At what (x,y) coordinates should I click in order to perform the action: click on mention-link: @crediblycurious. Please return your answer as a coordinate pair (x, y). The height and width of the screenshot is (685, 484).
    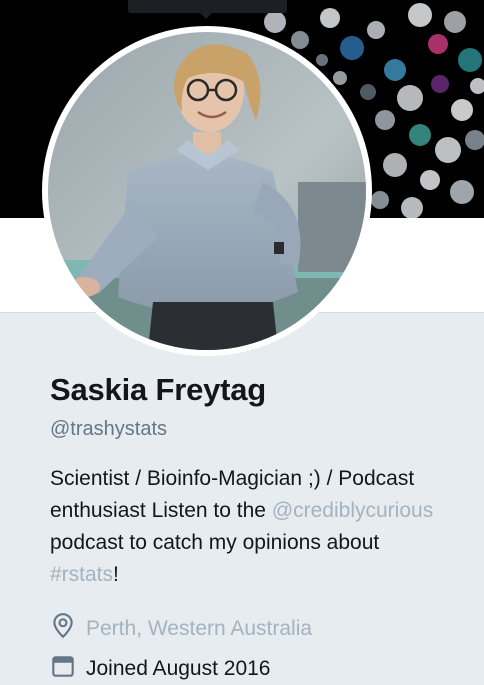
    Looking at the image, I should click on (352, 510).